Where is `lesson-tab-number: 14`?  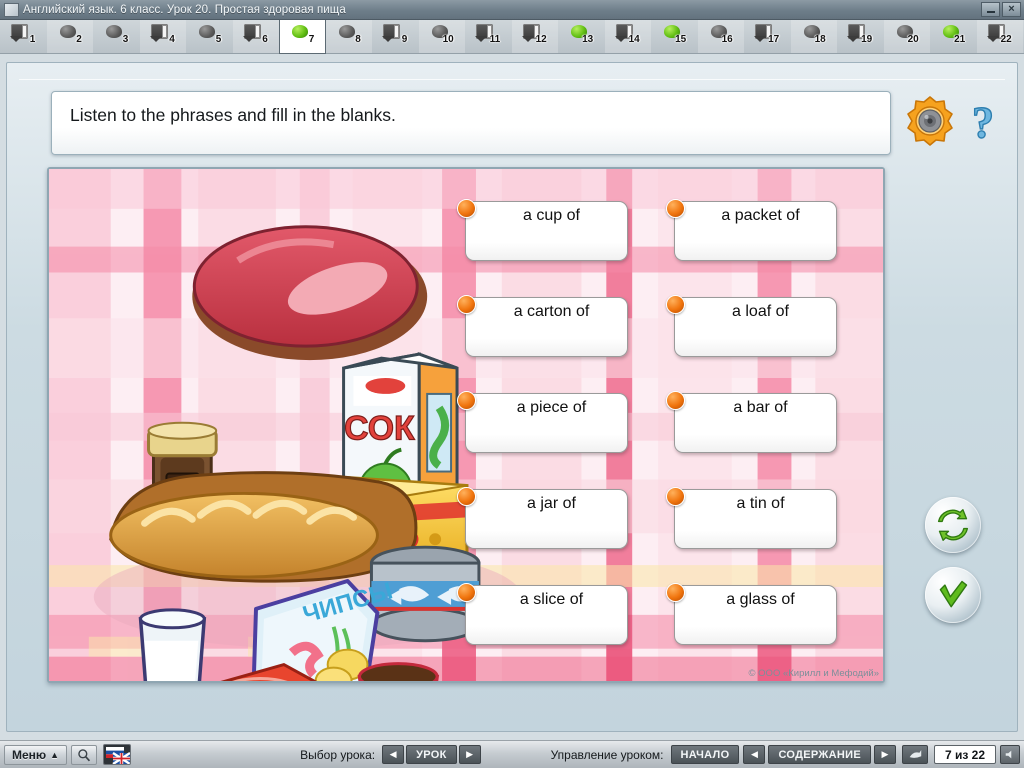
lesson-tab-number: 14 is located at coordinates (634, 39).